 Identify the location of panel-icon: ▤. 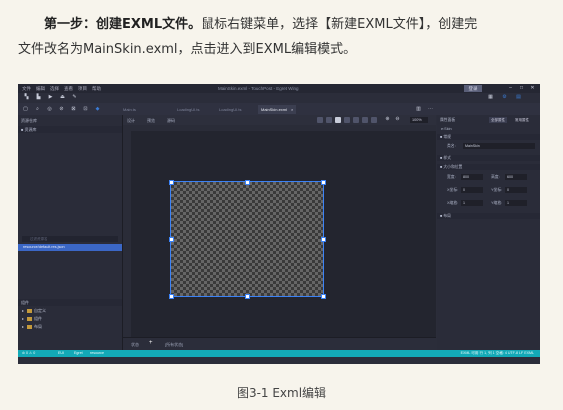
(518, 97).